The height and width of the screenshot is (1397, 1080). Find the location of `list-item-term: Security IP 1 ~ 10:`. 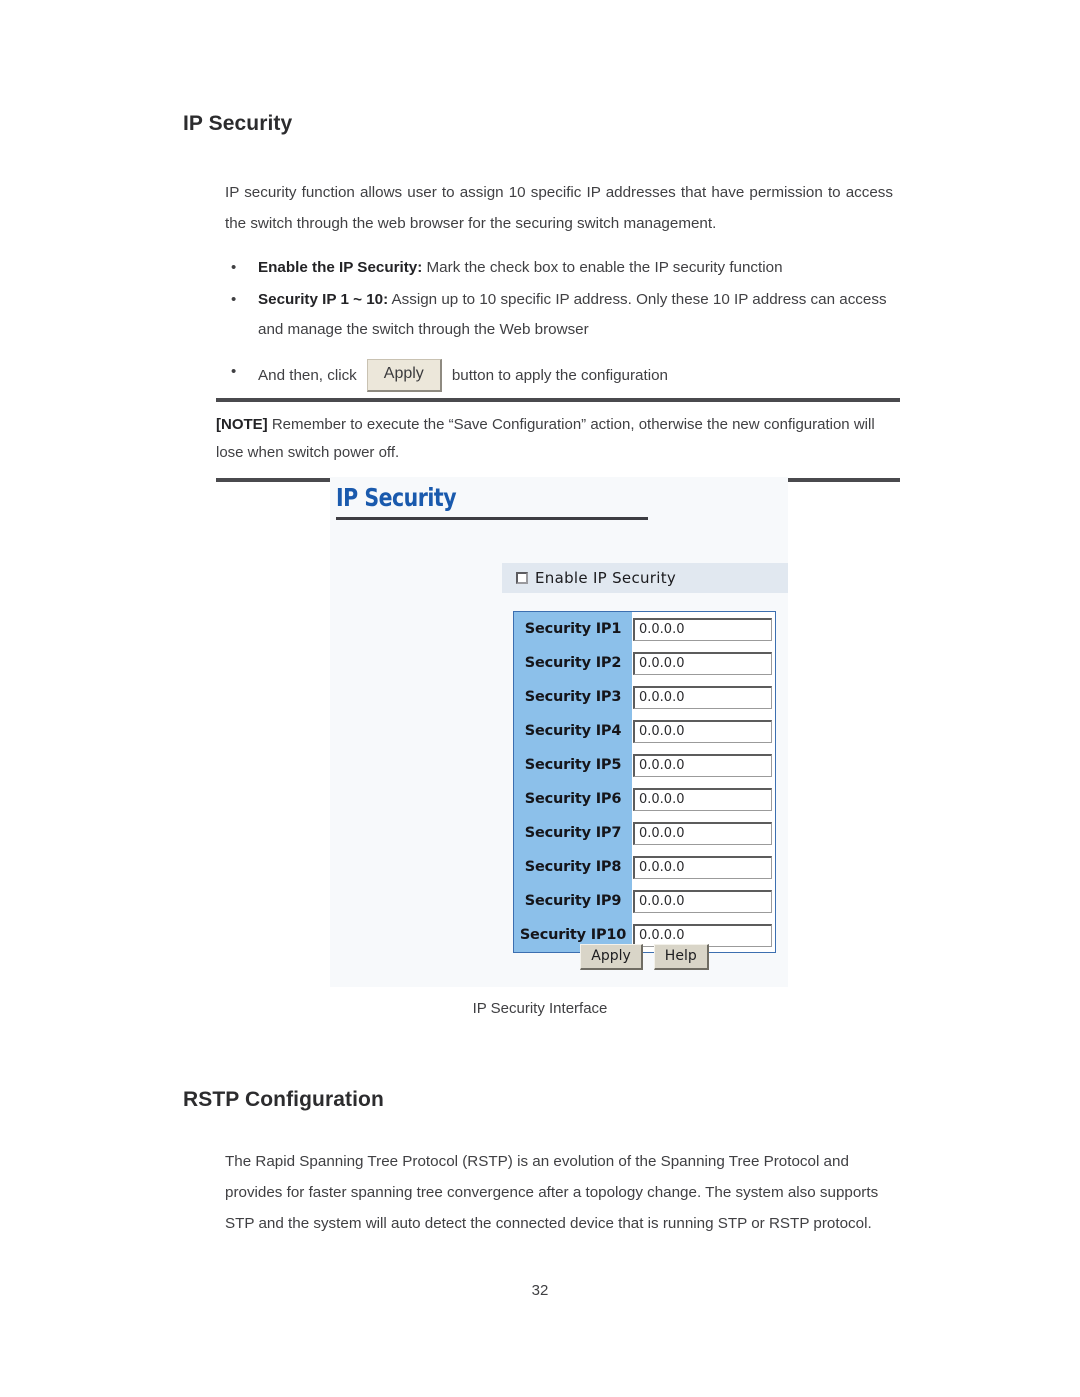

list-item-term: Security IP 1 ~ 10: is located at coordinates (323, 299).